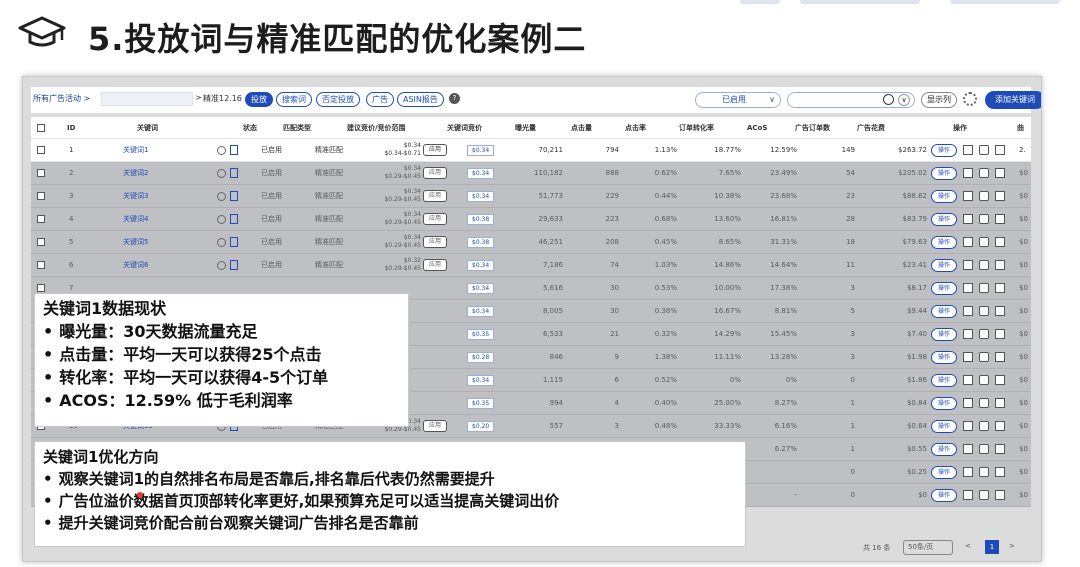 The image size is (1080, 567). Describe the element at coordinates (481, 219) in the screenshot. I see `keyword-bid-input: $0.38` at that location.